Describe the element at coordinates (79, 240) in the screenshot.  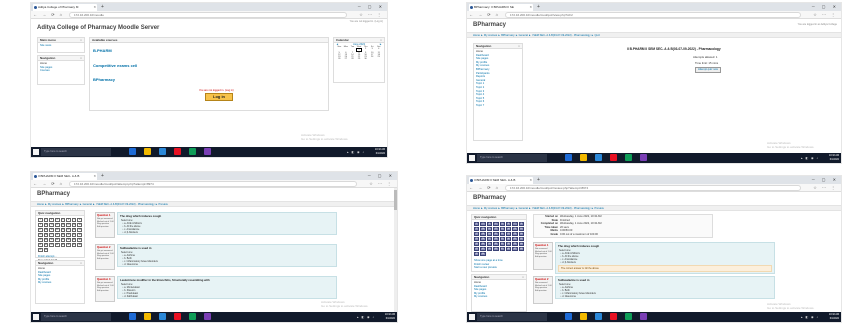
I see `question-nav-button: 40` at that location.